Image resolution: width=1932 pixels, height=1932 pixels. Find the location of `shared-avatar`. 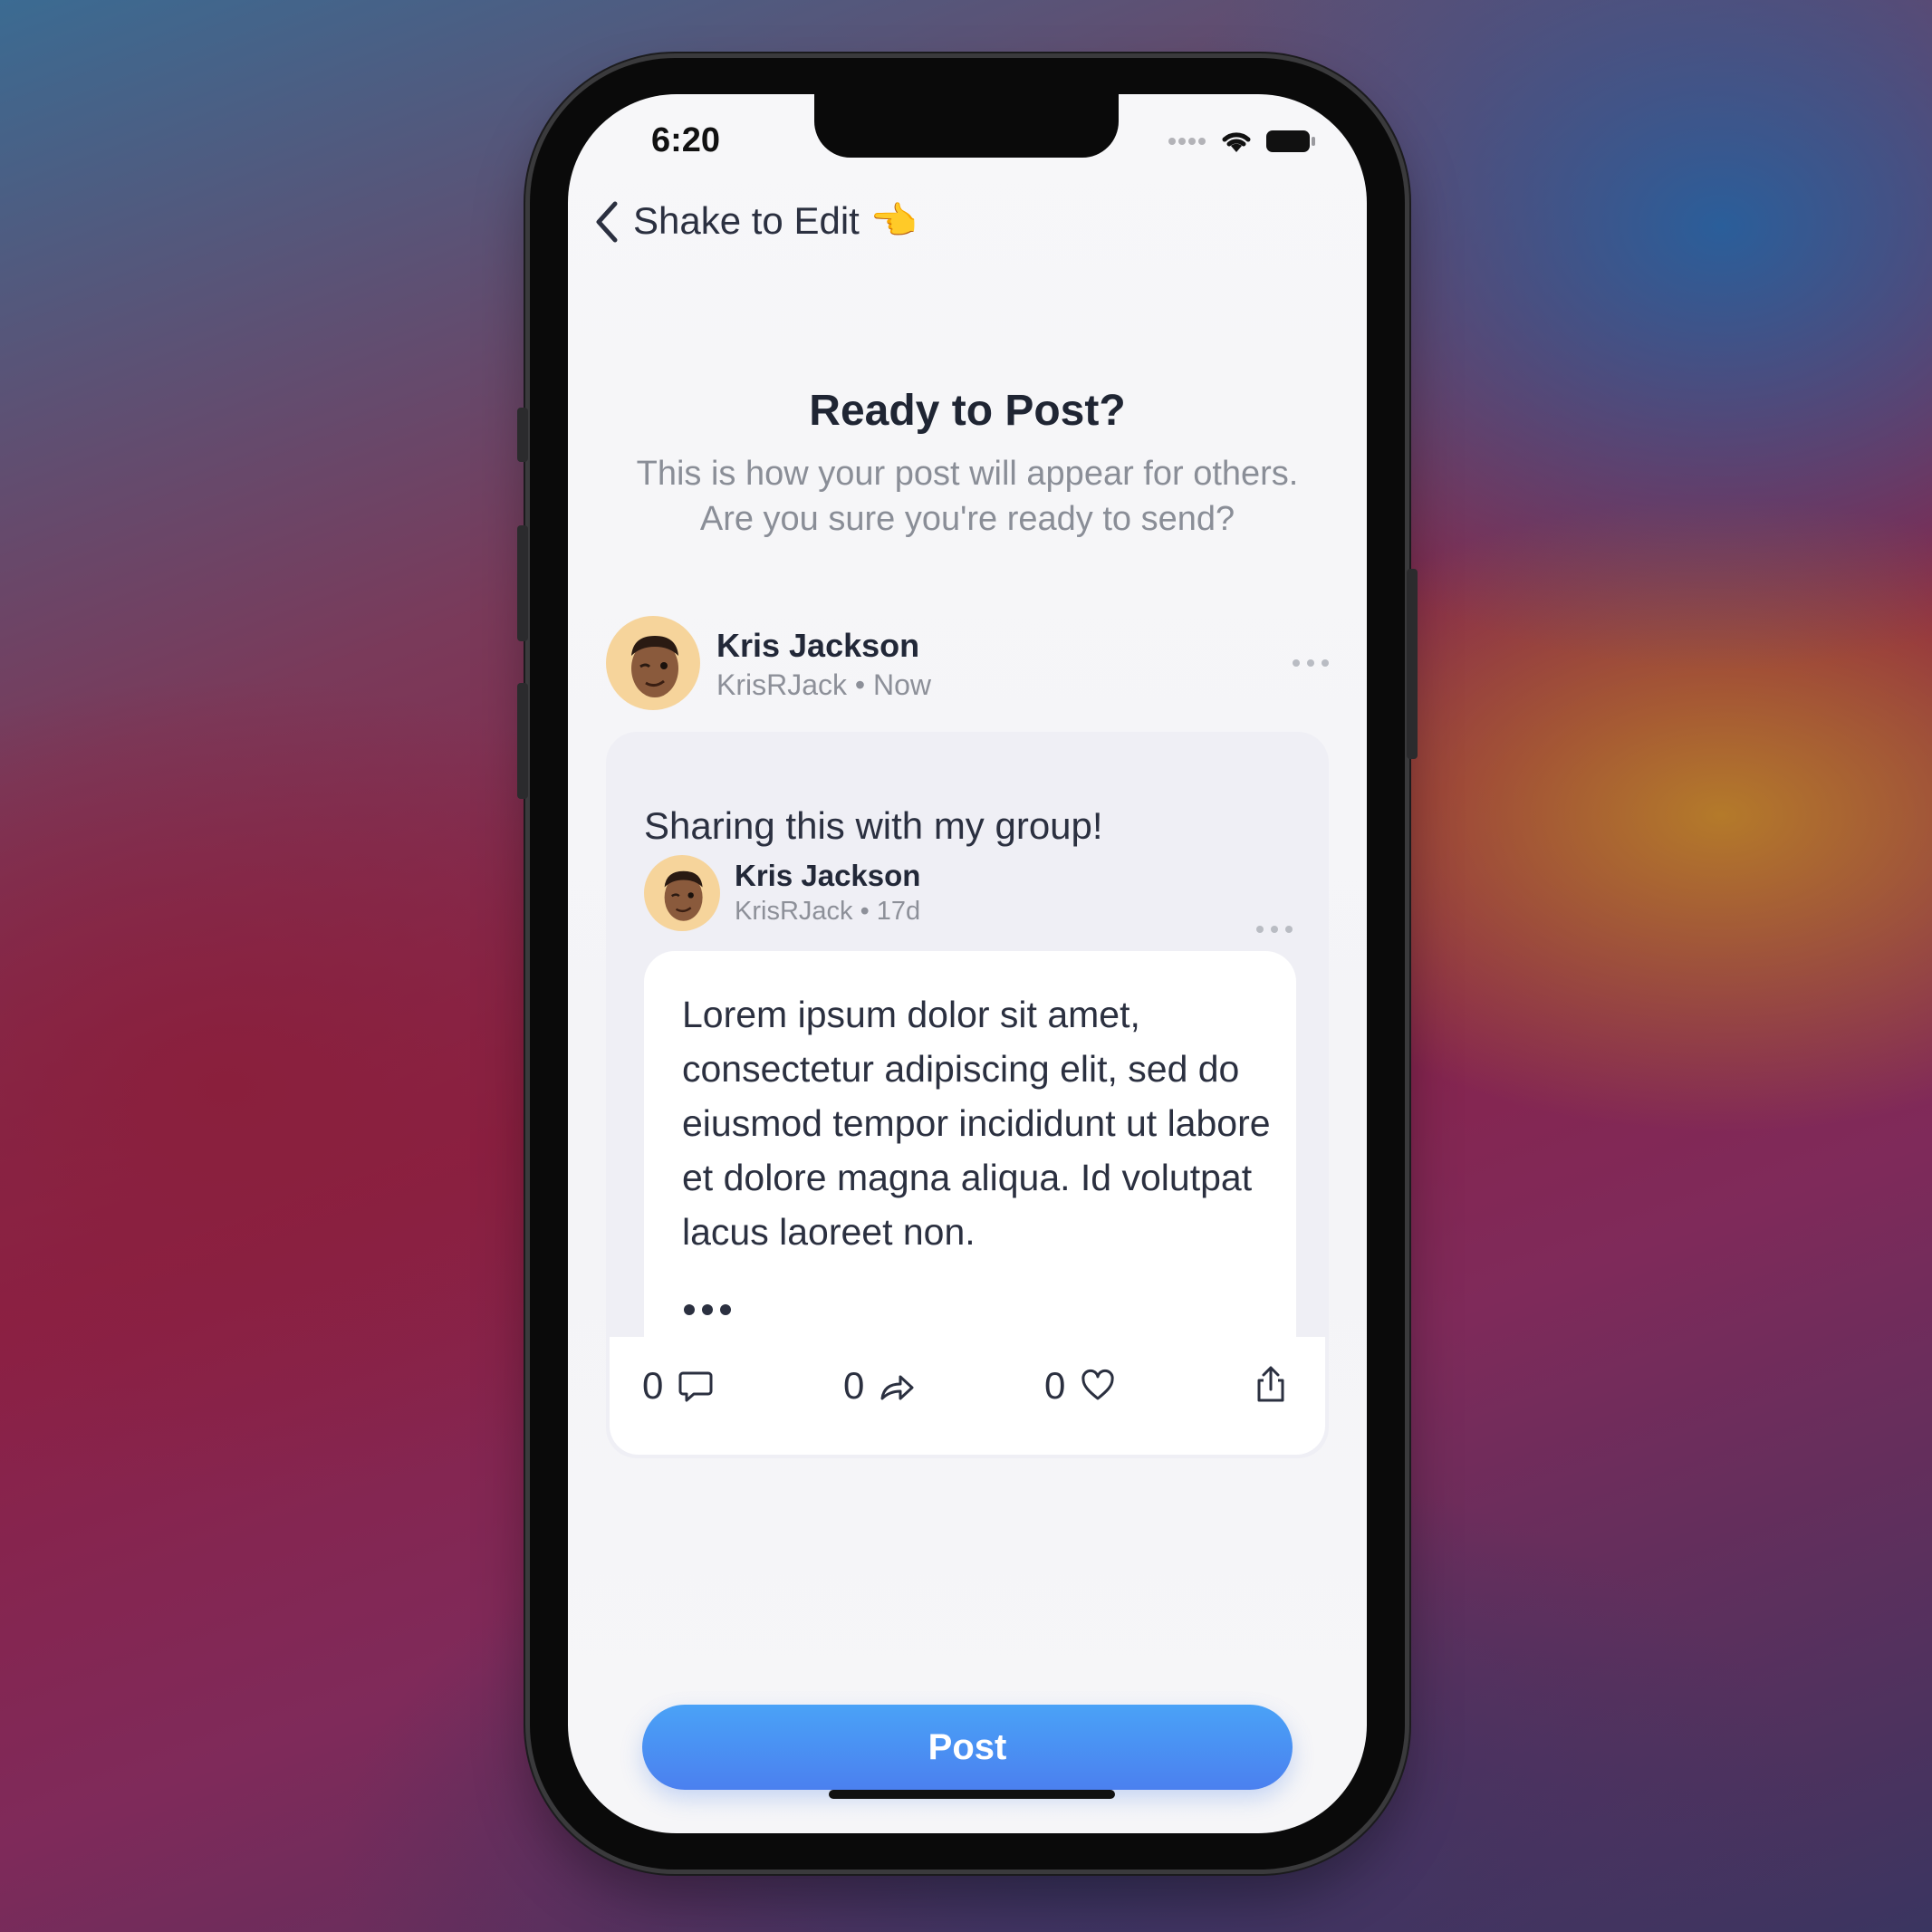

shared-avatar is located at coordinates (682, 893).